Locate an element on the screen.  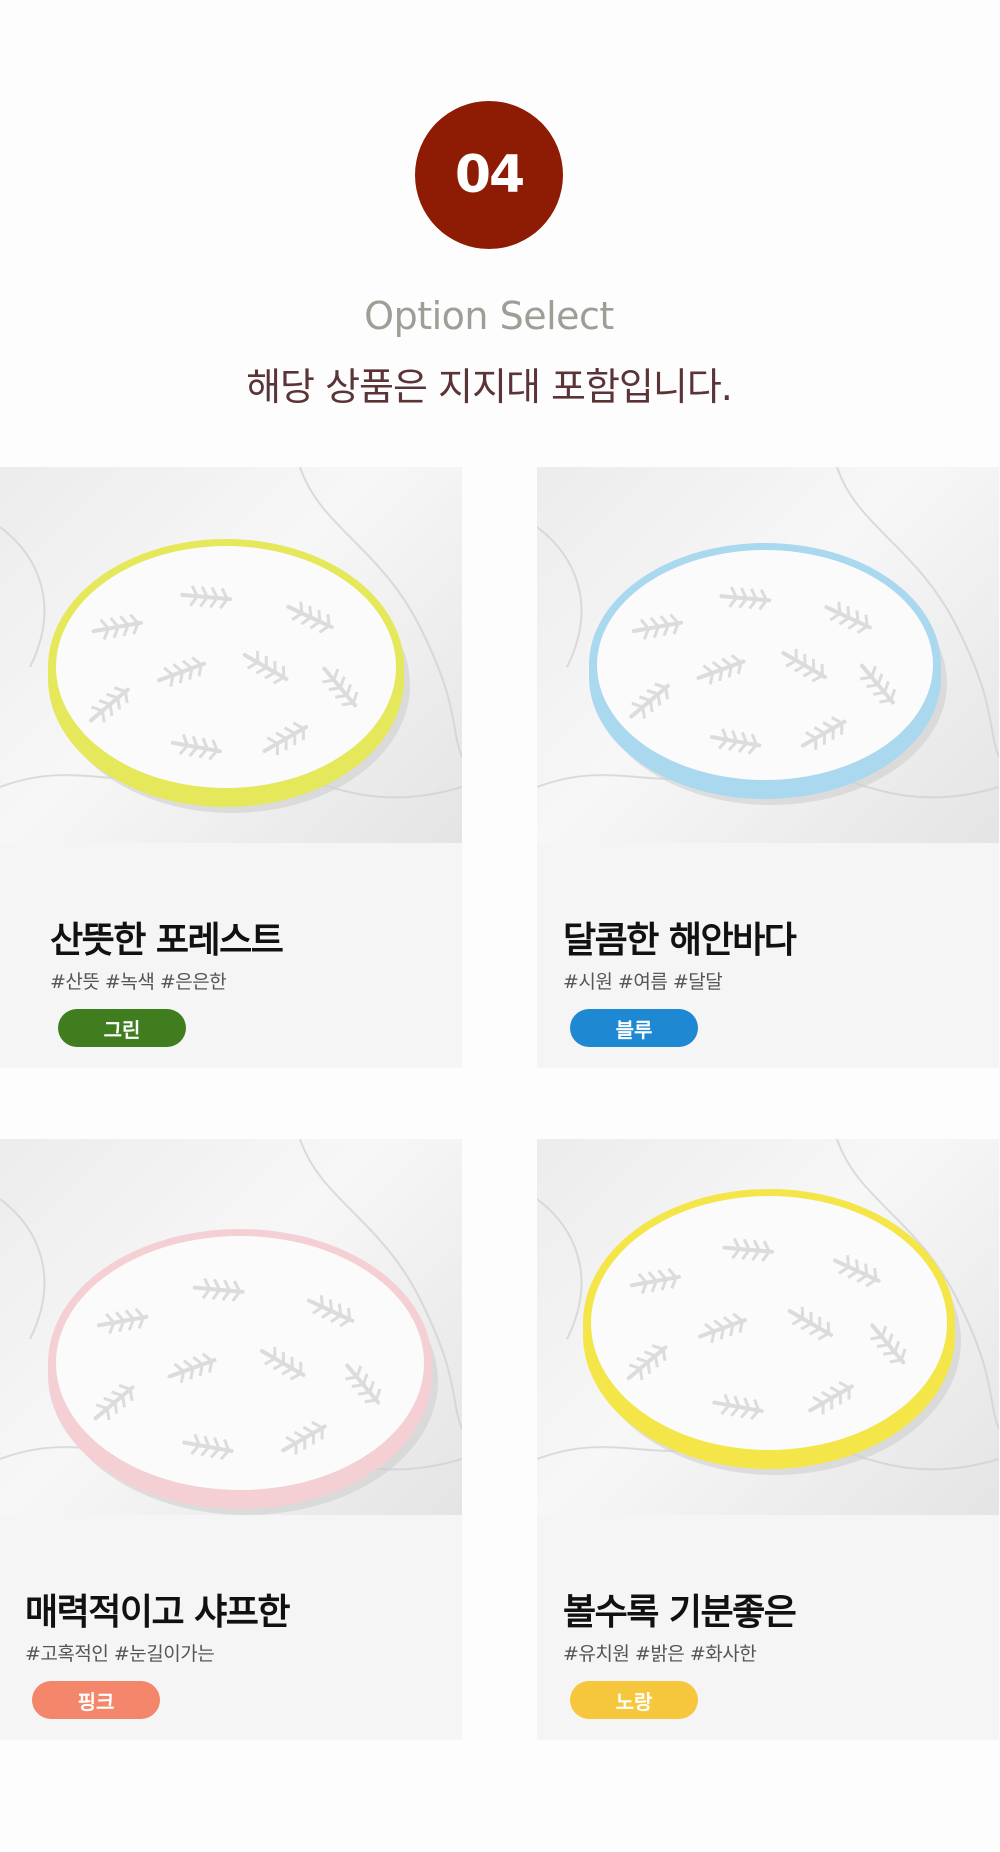
option-card-green: 산뜻한 포레스트 #산뜻 #녹색 #은은한 그린 is located at coordinates (231, 767).